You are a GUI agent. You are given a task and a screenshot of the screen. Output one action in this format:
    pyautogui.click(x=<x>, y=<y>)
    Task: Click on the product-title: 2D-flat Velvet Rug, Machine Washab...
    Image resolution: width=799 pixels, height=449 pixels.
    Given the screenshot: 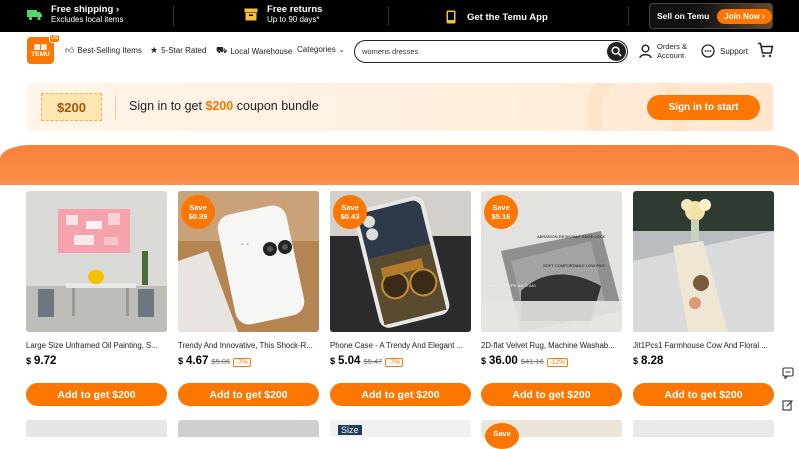 What is the action you would take?
    pyautogui.click(x=551, y=345)
    